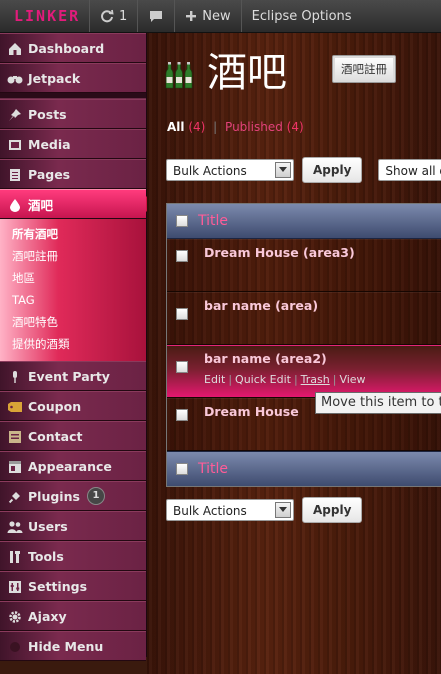 This screenshot has width=441, height=674. What do you see at coordinates (210, 511) in the screenshot?
I see `bulk-actions-value-bottom: Bulk Actions` at bounding box center [210, 511].